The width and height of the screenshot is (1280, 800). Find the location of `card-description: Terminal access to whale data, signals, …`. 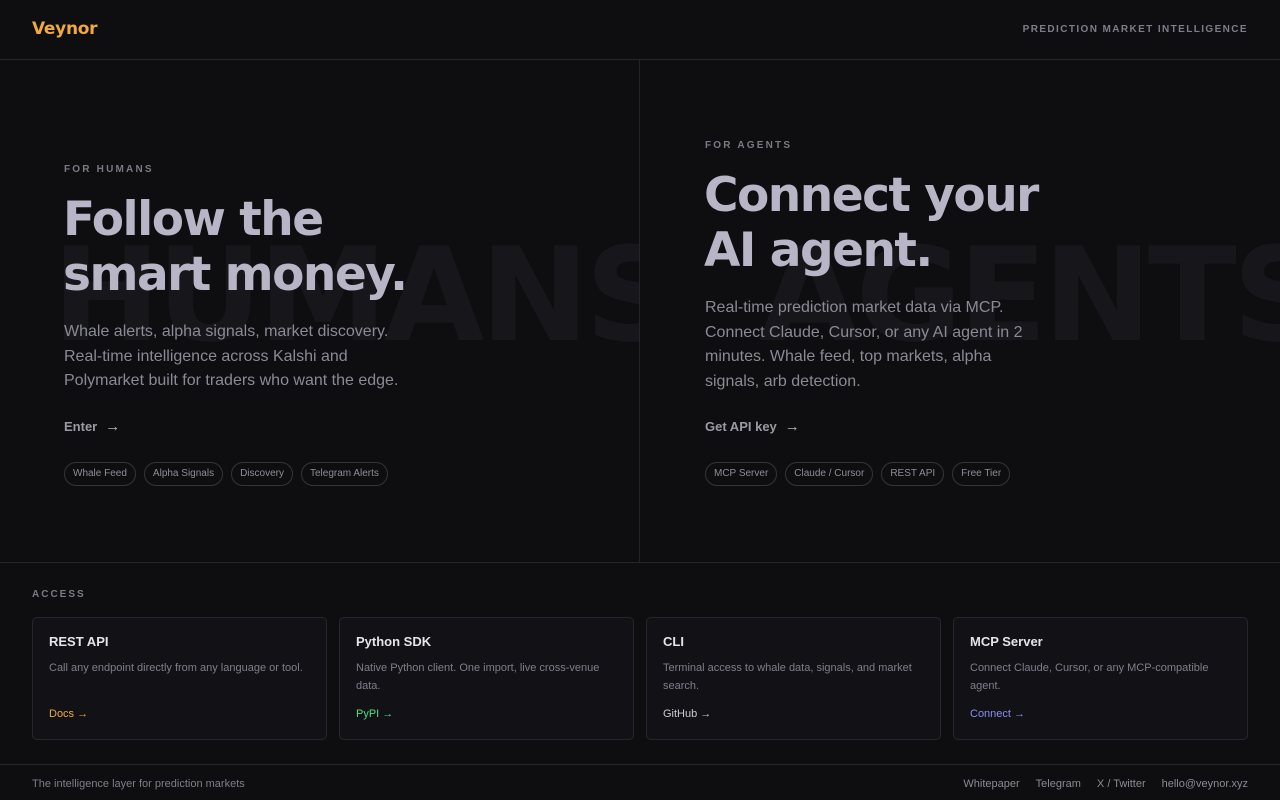

card-description: Terminal access to whale data, signals, … is located at coordinates (787, 677).